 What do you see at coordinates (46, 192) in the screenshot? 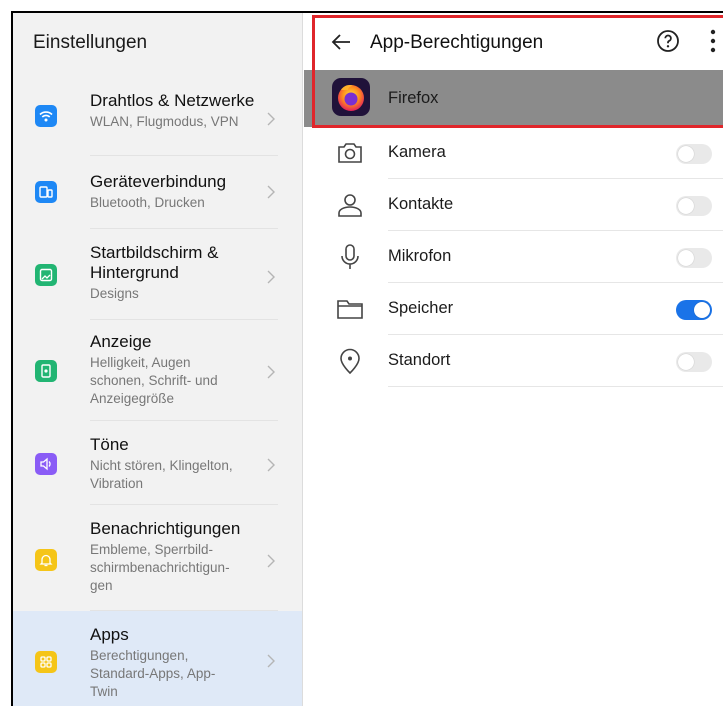
I see `device-connection-icon` at bounding box center [46, 192].